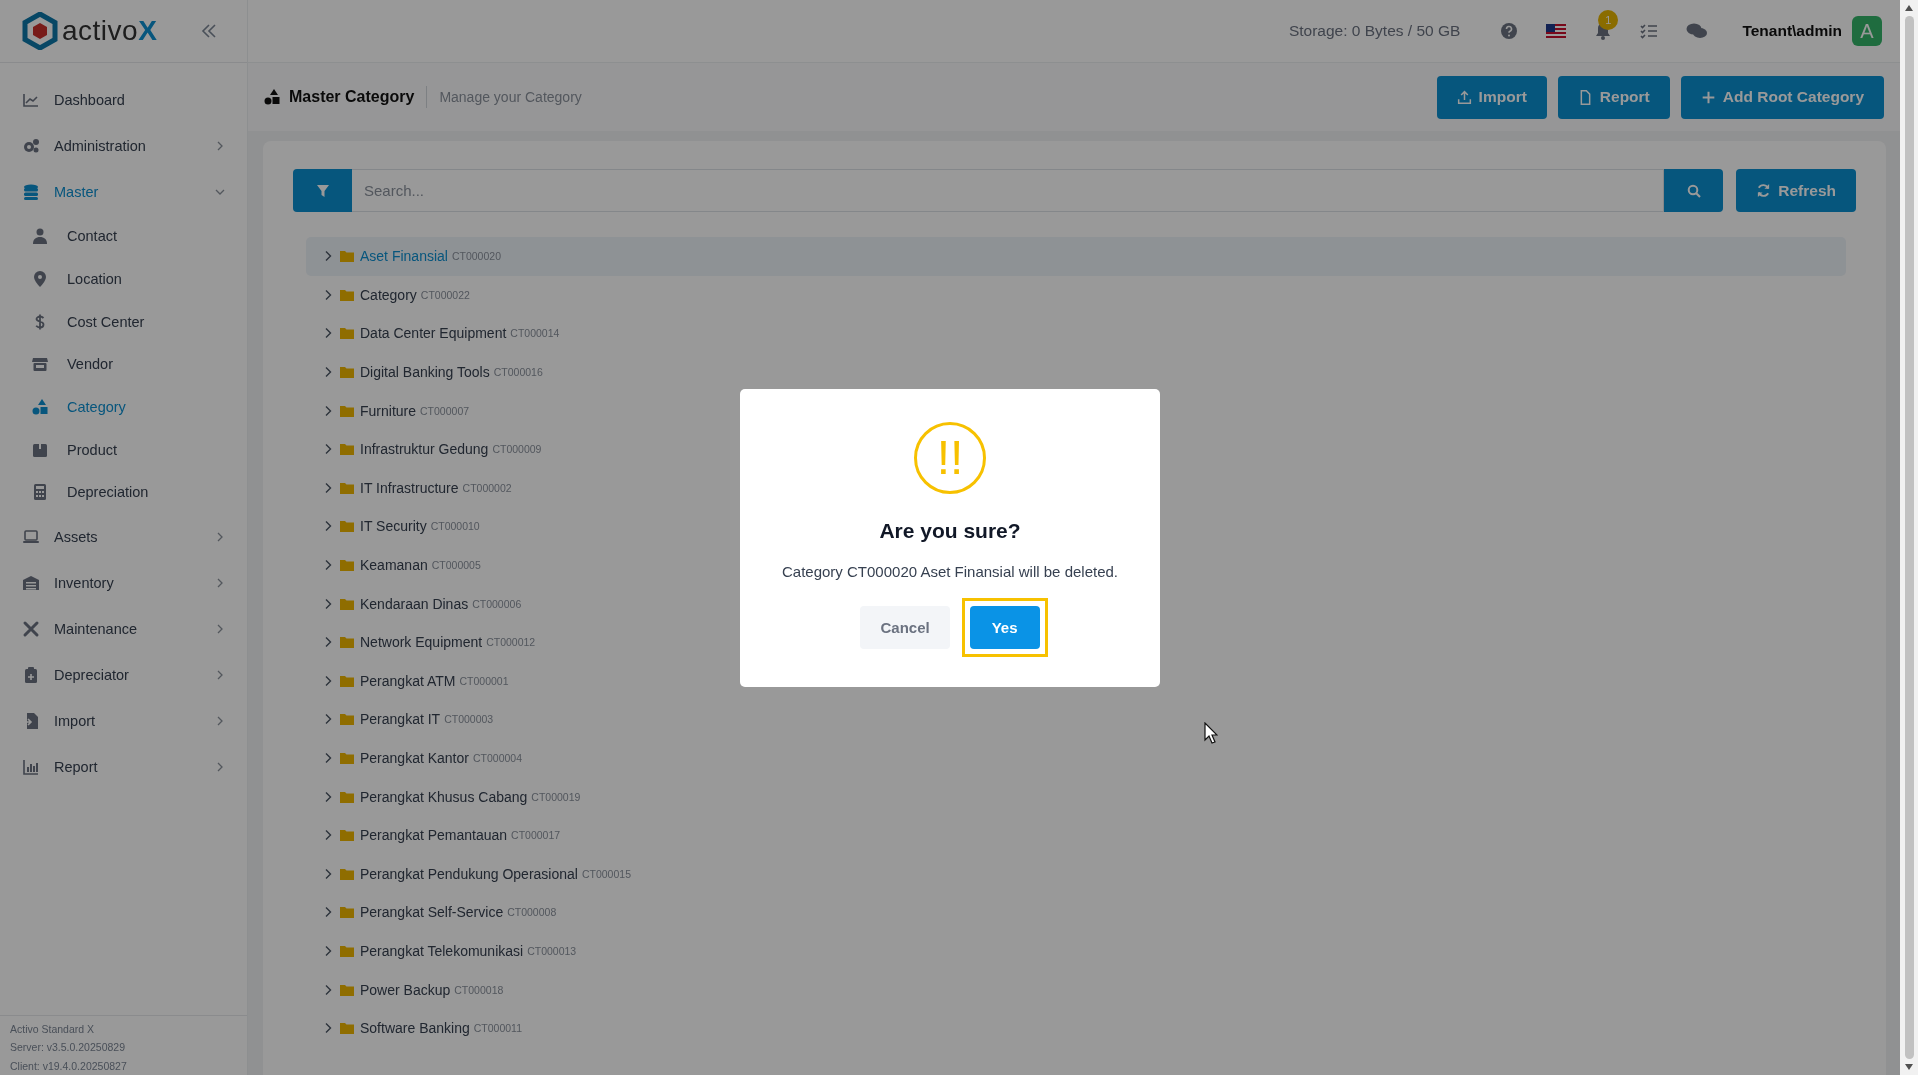  Describe the element at coordinates (425, 642) in the screenshot. I see `tree-row: Network Equipment CT000012` at that location.